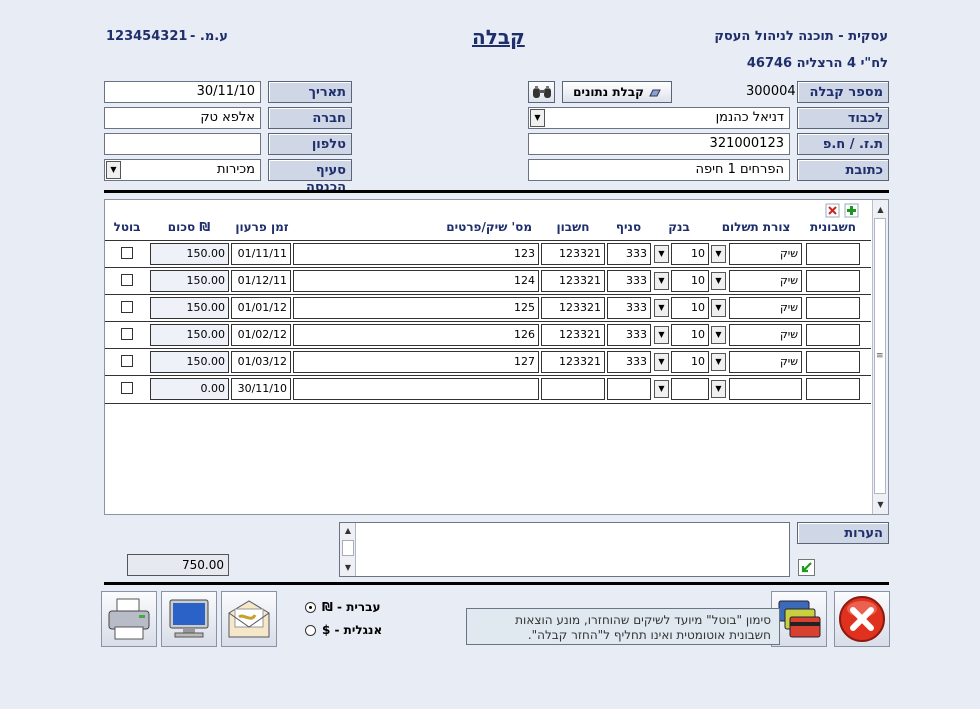 The width and height of the screenshot is (980, 709). What do you see at coordinates (629, 389) in the screenshot?
I see `branch-cell` at bounding box center [629, 389].